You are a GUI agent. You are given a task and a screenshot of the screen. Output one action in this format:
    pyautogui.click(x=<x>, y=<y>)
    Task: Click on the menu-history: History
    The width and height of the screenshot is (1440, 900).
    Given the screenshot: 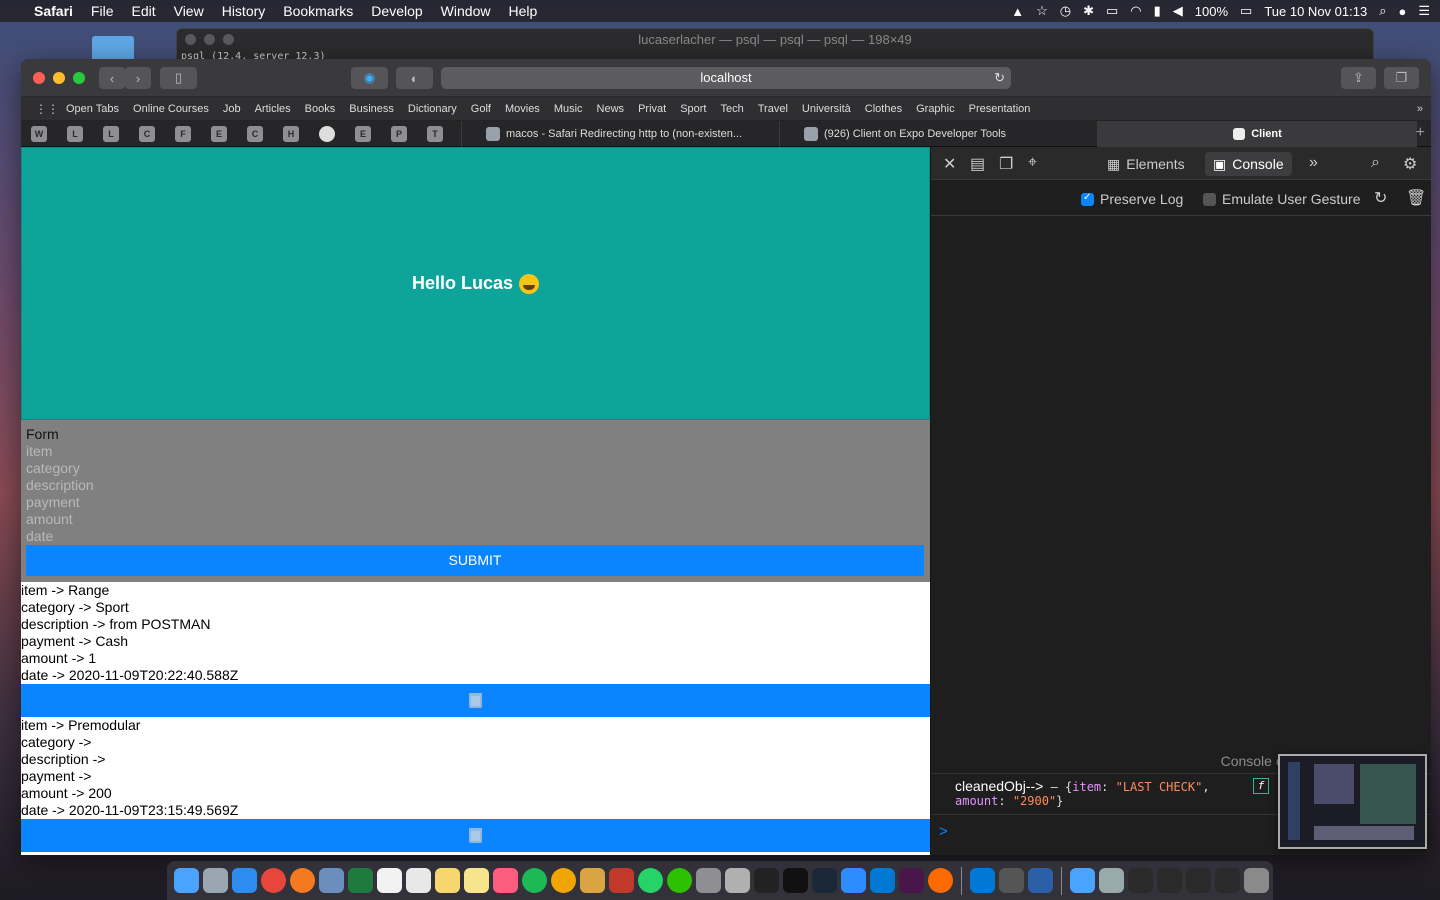 What is the action you would take?
    pyautogui.click(x=244, y=11)
    